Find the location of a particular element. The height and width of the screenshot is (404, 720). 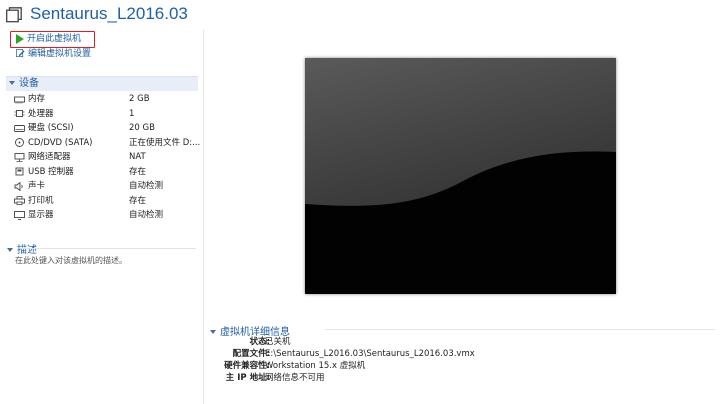

virtual-machine-icon is located at coordinates (14, 15).